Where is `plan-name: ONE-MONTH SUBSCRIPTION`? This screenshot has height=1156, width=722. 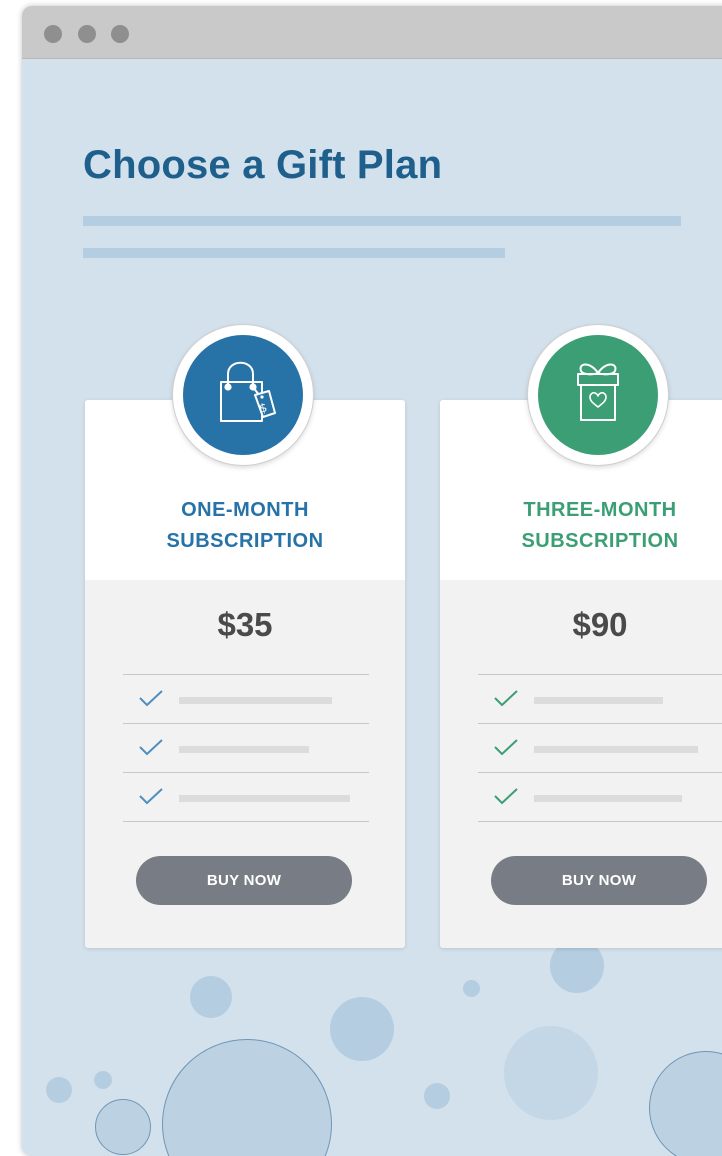 plan-name: ONE-MONTH SUBSCRIPTION is located at coordinates (245, 526).